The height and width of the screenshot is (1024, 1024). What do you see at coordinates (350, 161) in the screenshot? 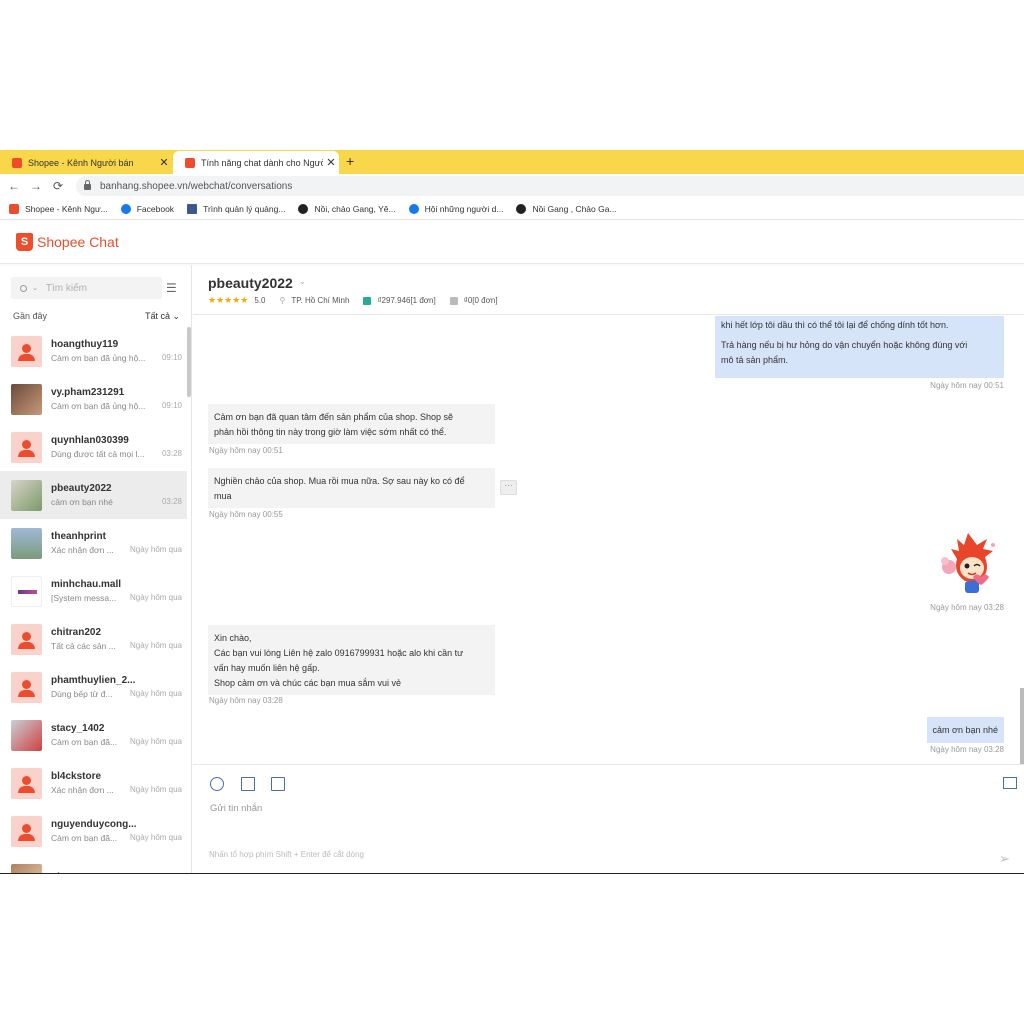
I see `new-tab-button: +` at bounding box center [350, 161].